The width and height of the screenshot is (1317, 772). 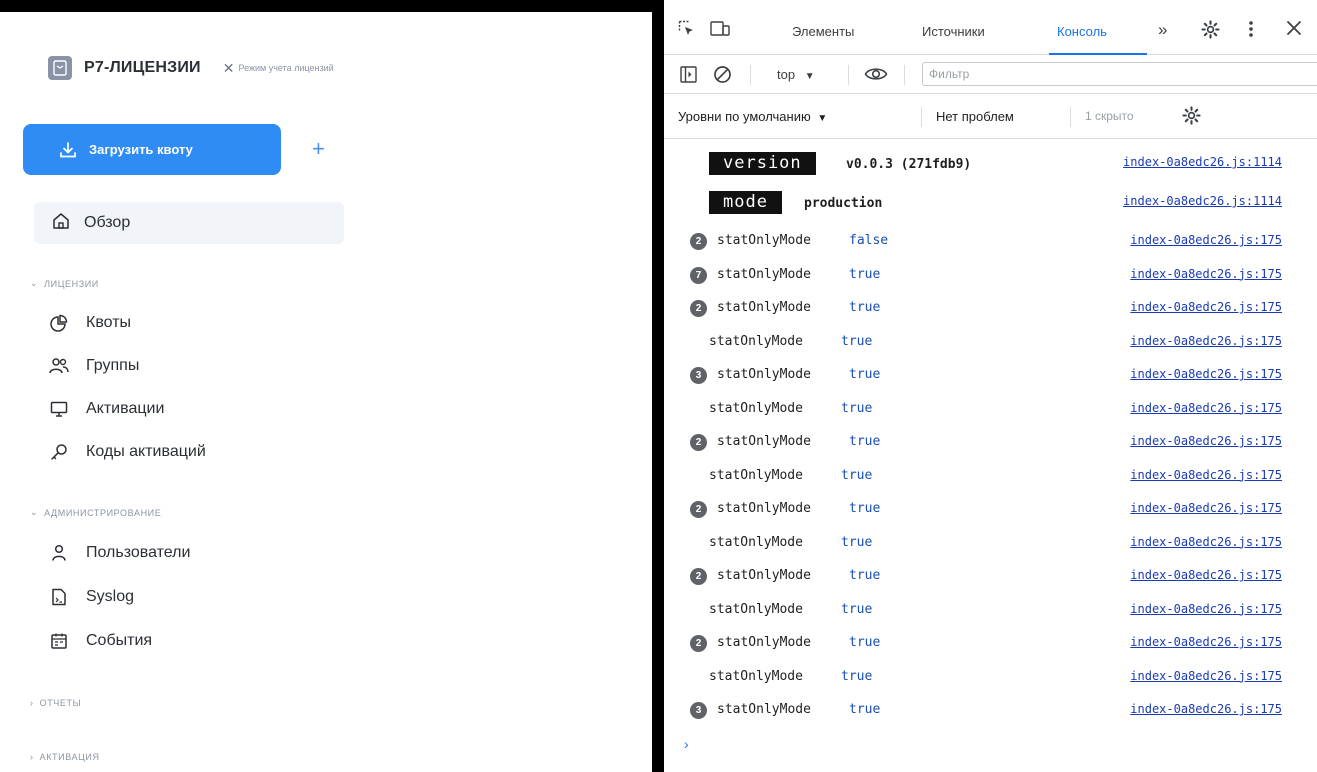 What do you see at coordinates (100, 641) in the screenshot?
I see `nav-item-events: События` at bounding box center [100, 641].